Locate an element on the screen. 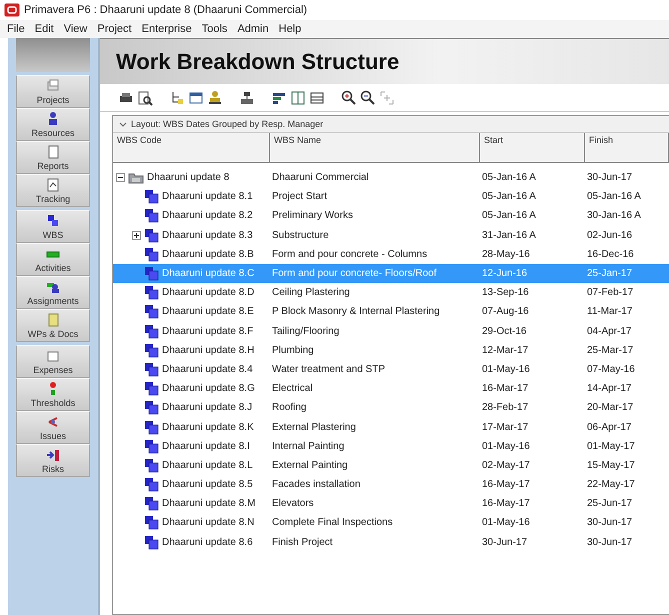  column-header: Finish is located at coordinates (627, 148).